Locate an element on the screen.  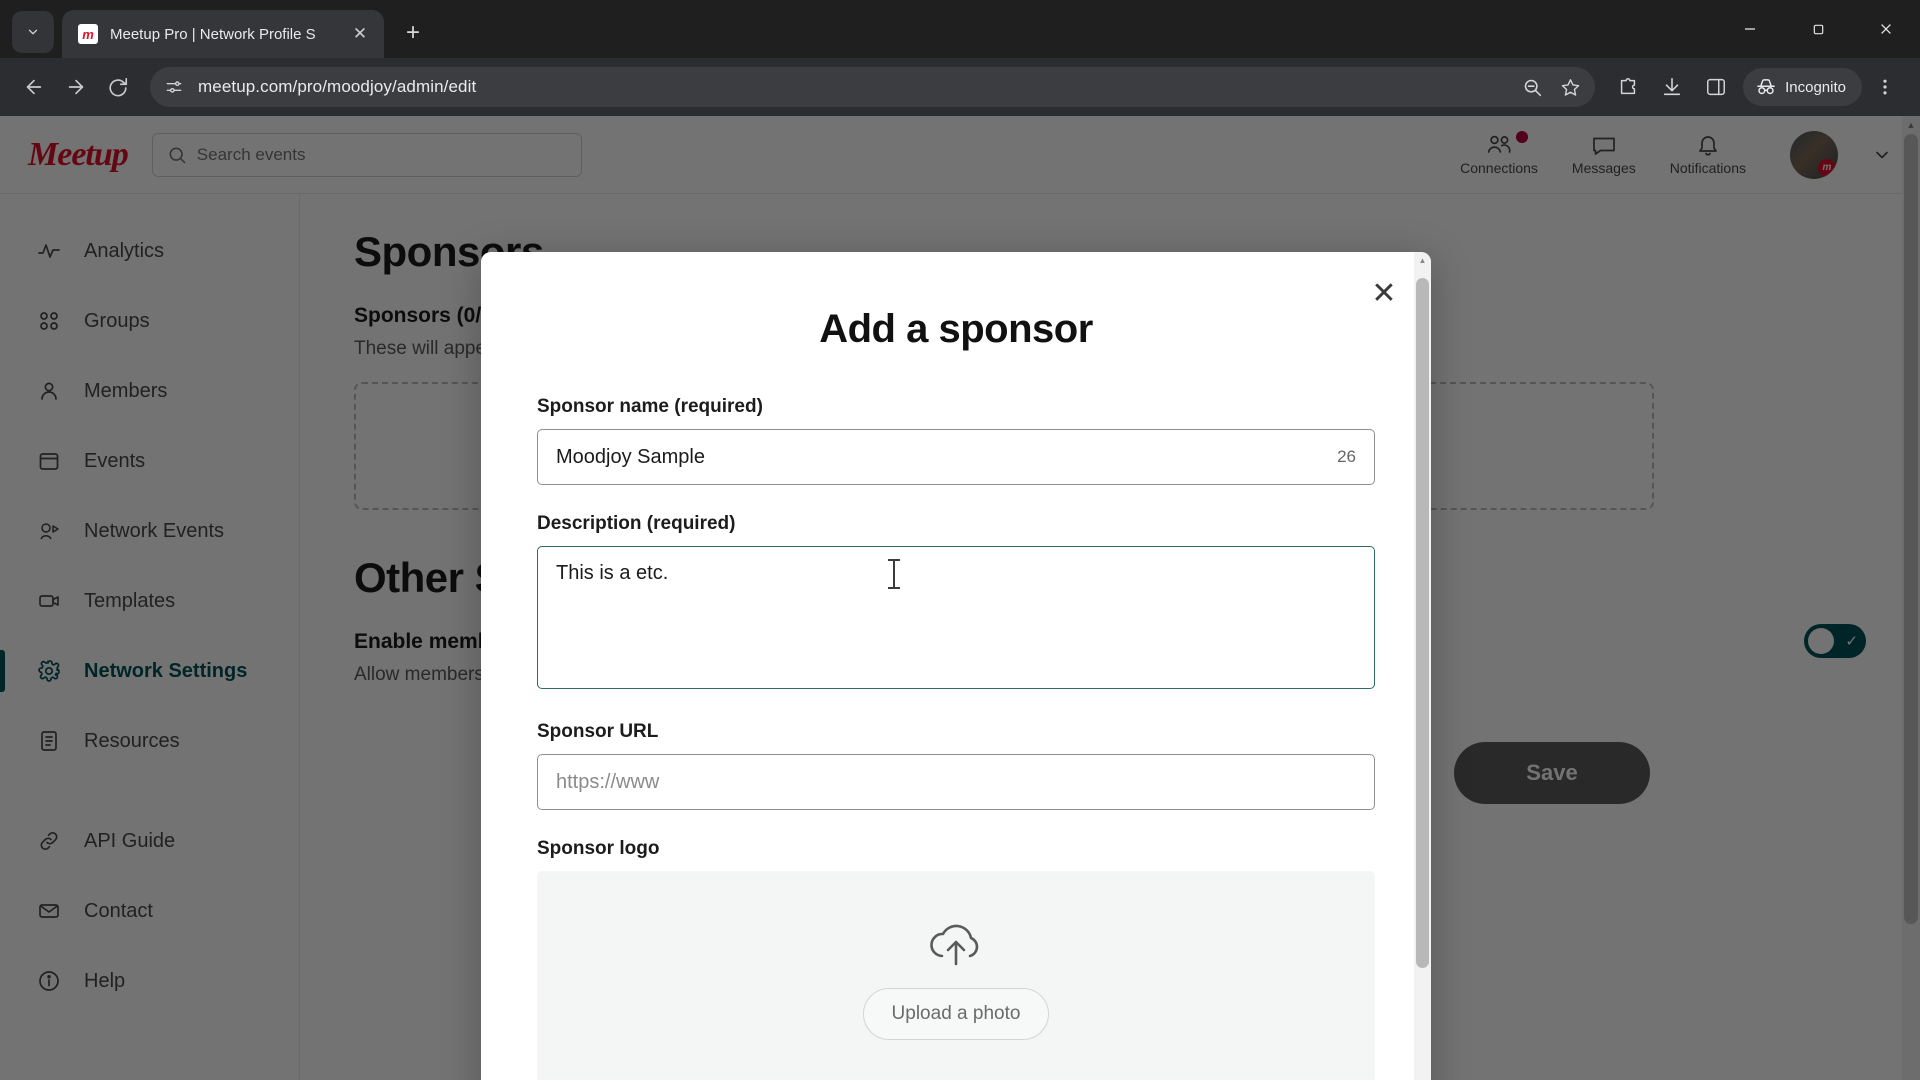
upload-photo-button: Upload a photo is located at coordinates (956, 1014).